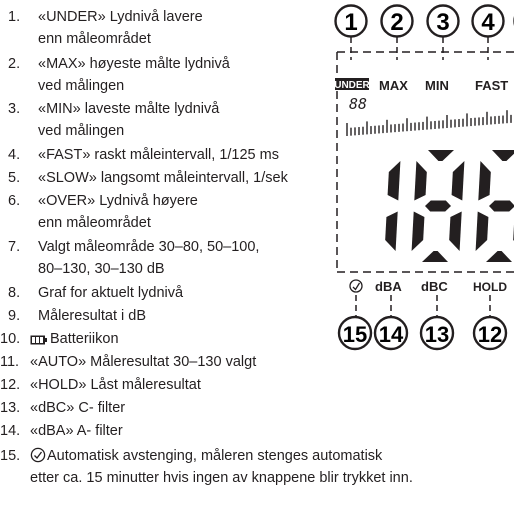 The height and width of the screenshot is (528, 514). I want to click on callout-bottom-13: 13, so click(437, 323).